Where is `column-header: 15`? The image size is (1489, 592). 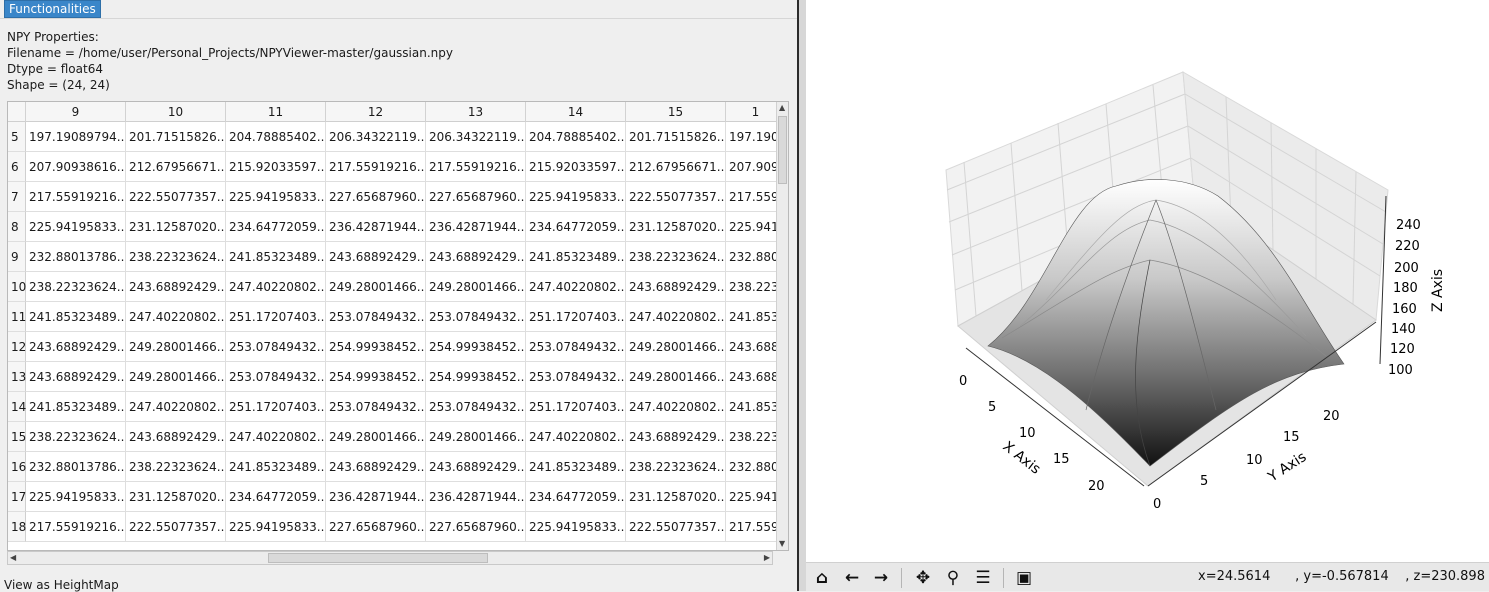
column-header: 15 is located at coordinates (676, 112).